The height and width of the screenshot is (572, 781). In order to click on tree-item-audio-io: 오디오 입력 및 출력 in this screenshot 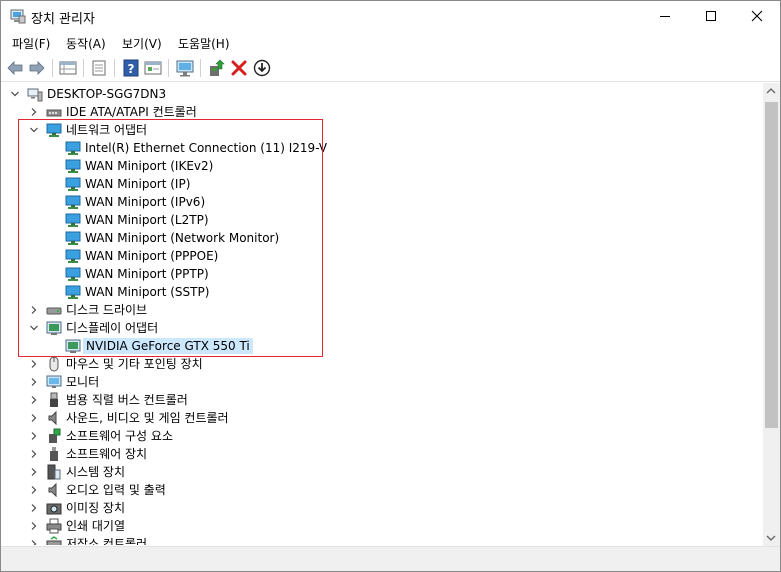, I will do `click(382, 490)`.